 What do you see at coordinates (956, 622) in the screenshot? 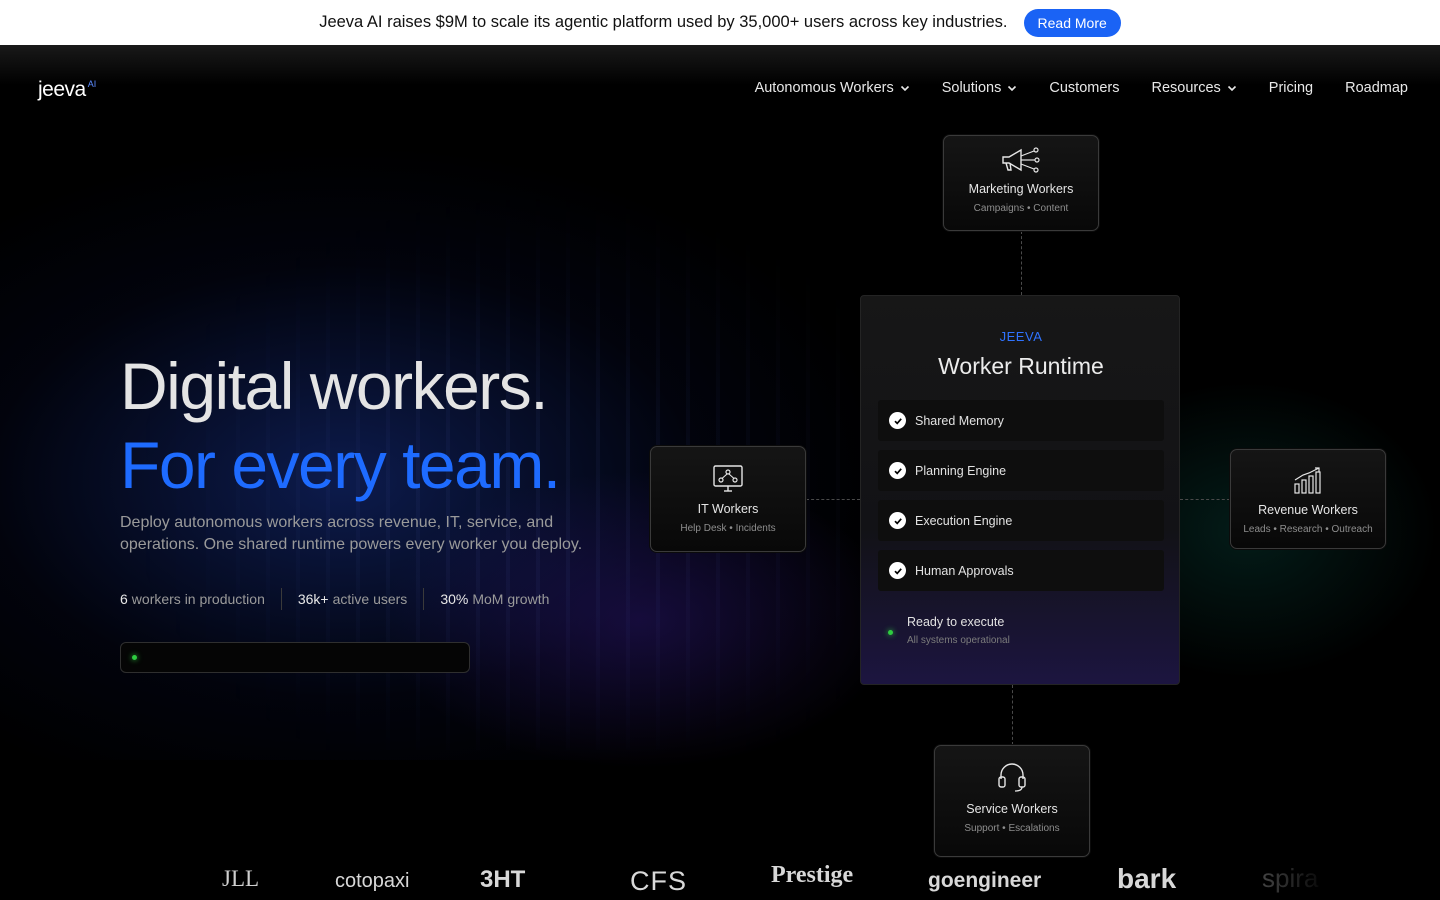
I see `status-title: Ready to execute` at bounding box center [956, 622].